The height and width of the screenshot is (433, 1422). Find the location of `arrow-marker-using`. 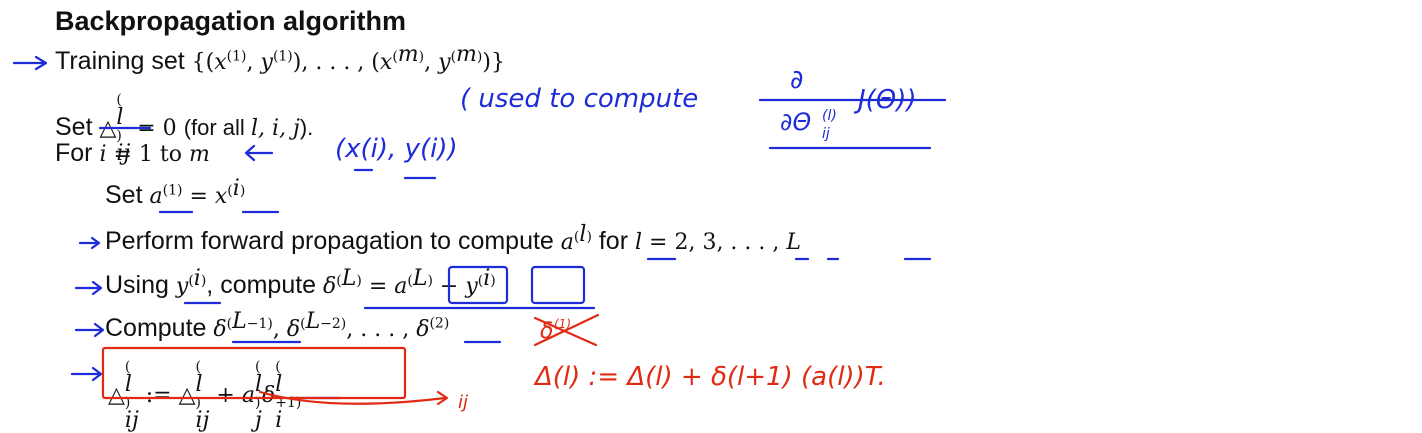

arrow-marker-using is located at coordinates (88, 288).